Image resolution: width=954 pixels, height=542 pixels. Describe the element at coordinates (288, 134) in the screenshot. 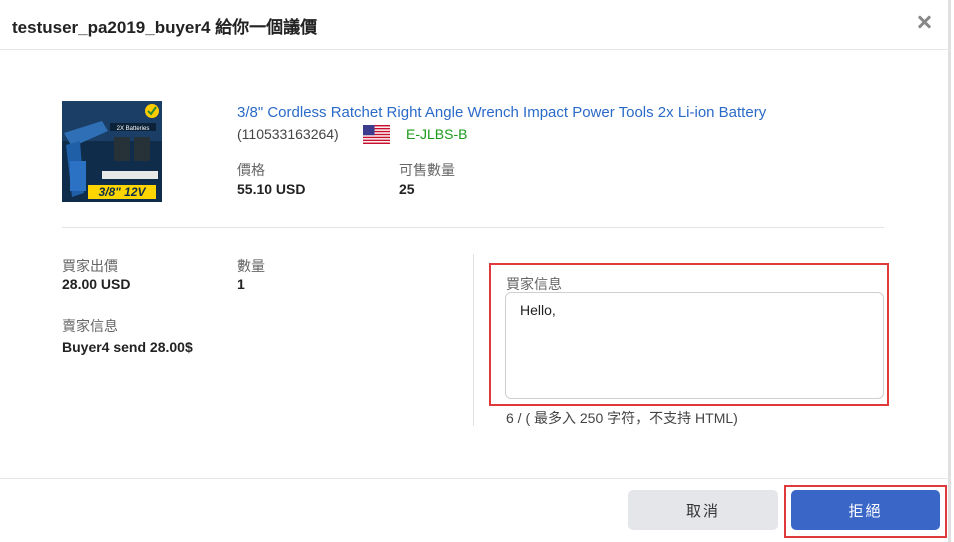

I see `item-id: (110533163264)` at that location.